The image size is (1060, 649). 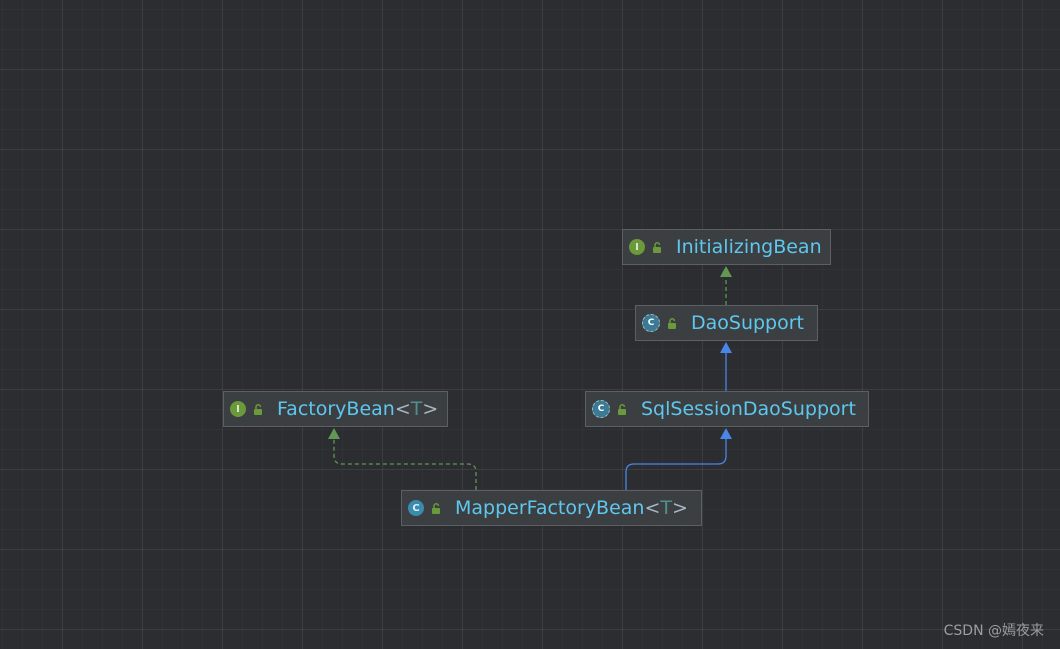 I want to click on node-name: SqlSessionDaoSupport, so click(x=748, y=408).